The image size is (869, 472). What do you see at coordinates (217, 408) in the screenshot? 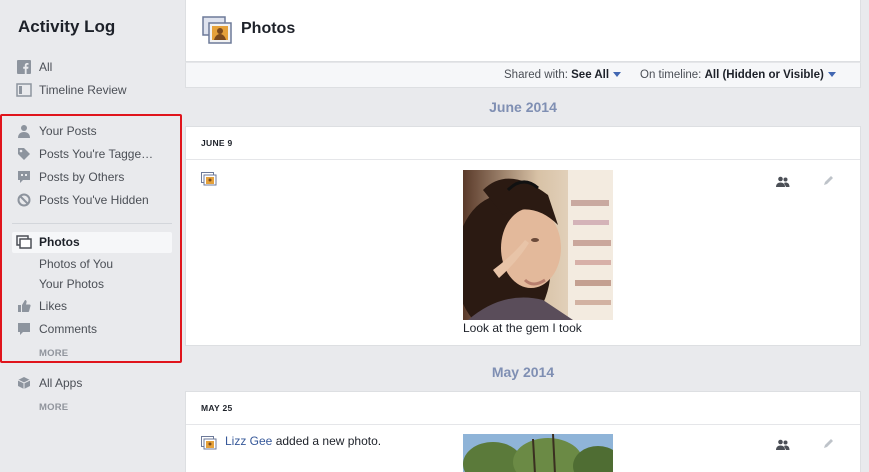
I see `day-label: MAY 25` at bounding box center [217, 408].